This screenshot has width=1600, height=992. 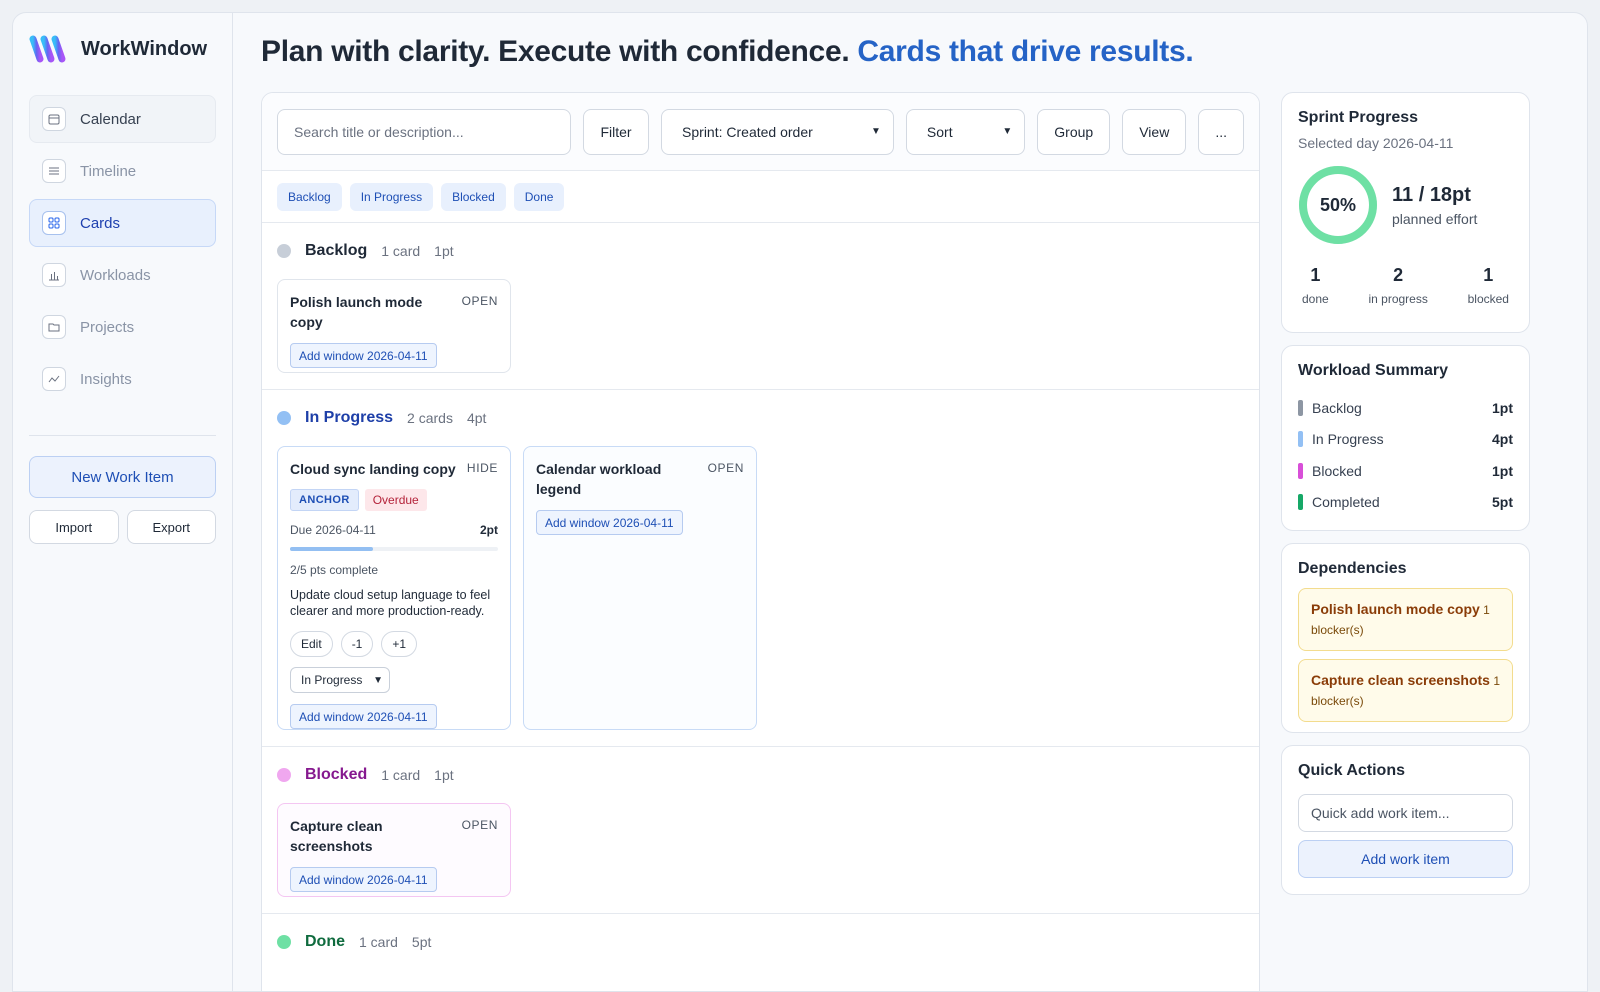 I want to click on section-header: Blocked 1 card 1pt, so click(x=760, y=775).